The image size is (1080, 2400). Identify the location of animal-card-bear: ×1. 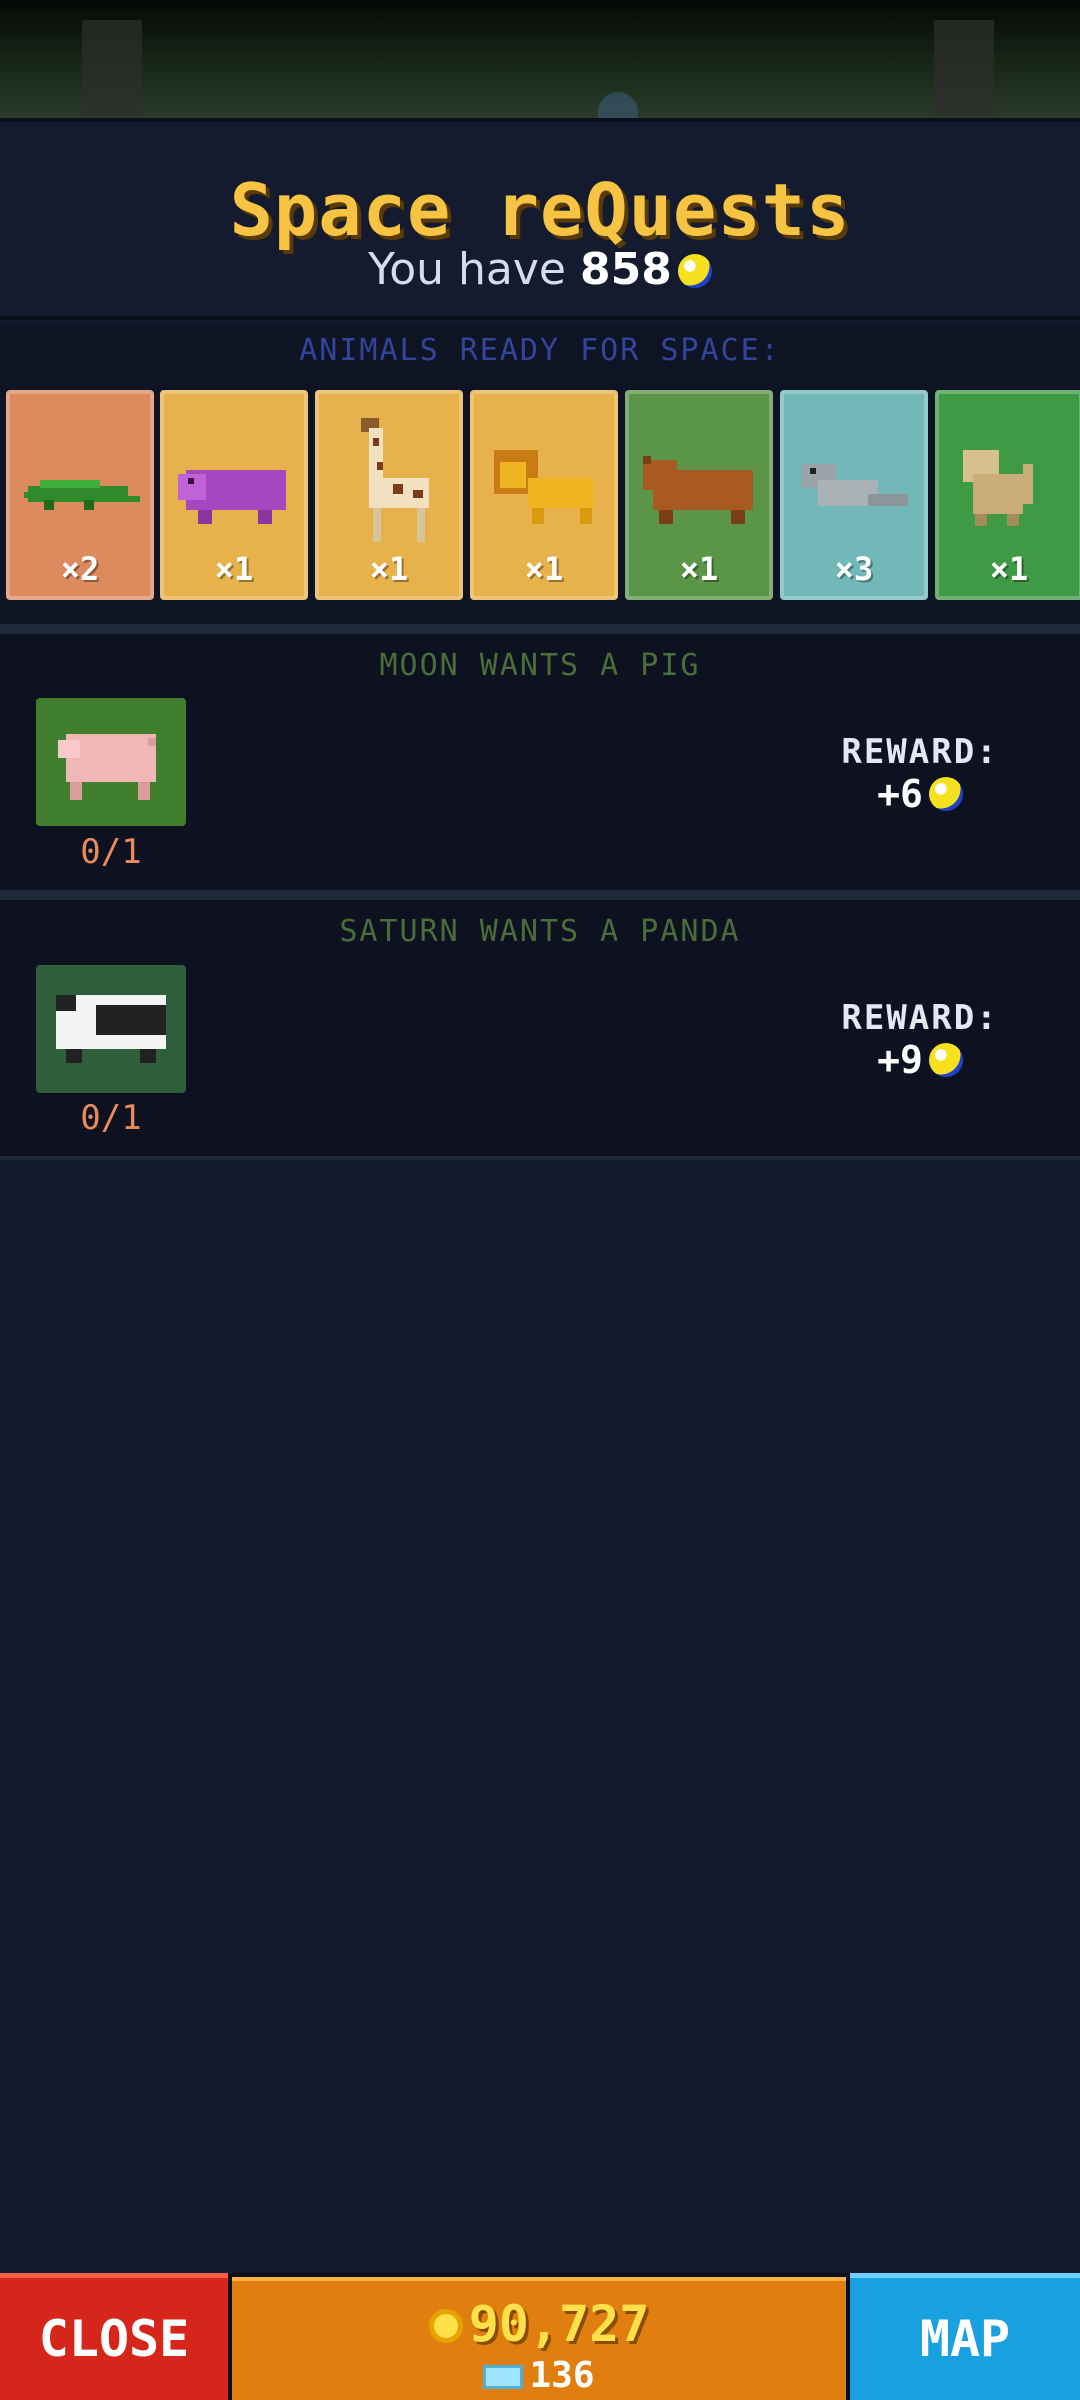
(699, 495).